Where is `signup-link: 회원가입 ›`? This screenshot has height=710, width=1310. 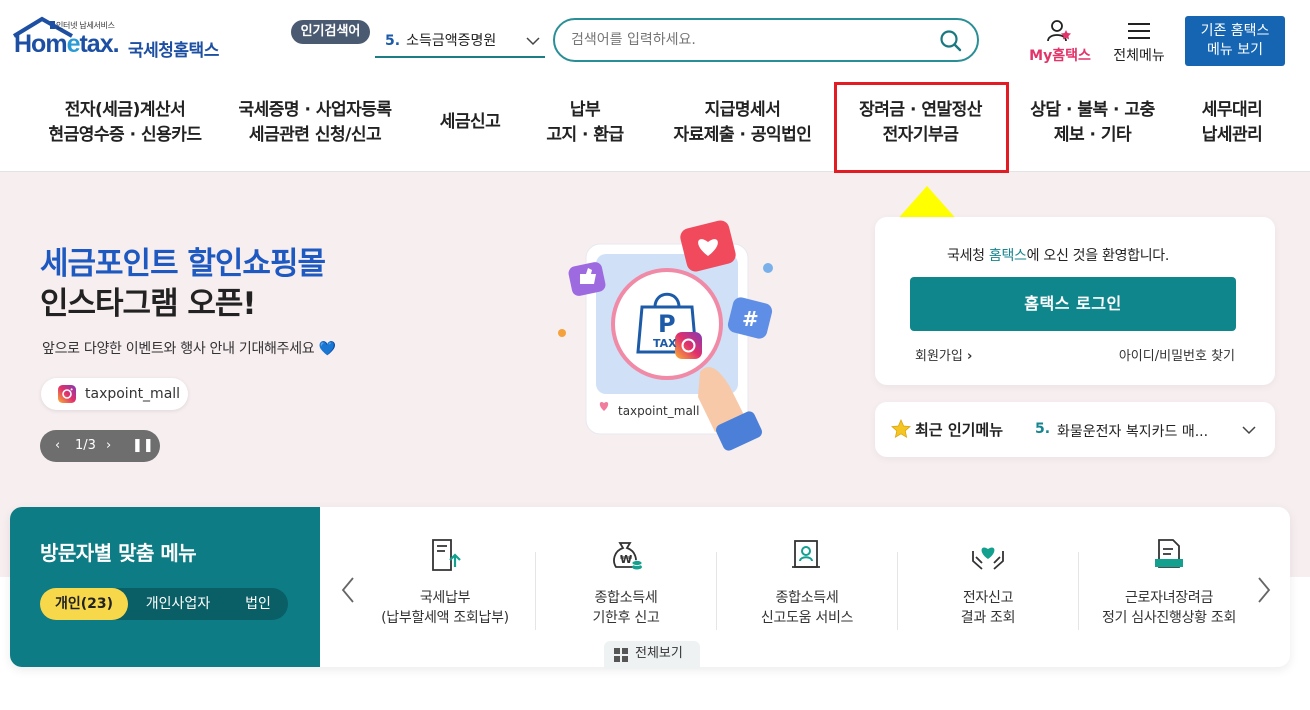
signup-link: 회원가입 › is located at coordinates (943, 354).